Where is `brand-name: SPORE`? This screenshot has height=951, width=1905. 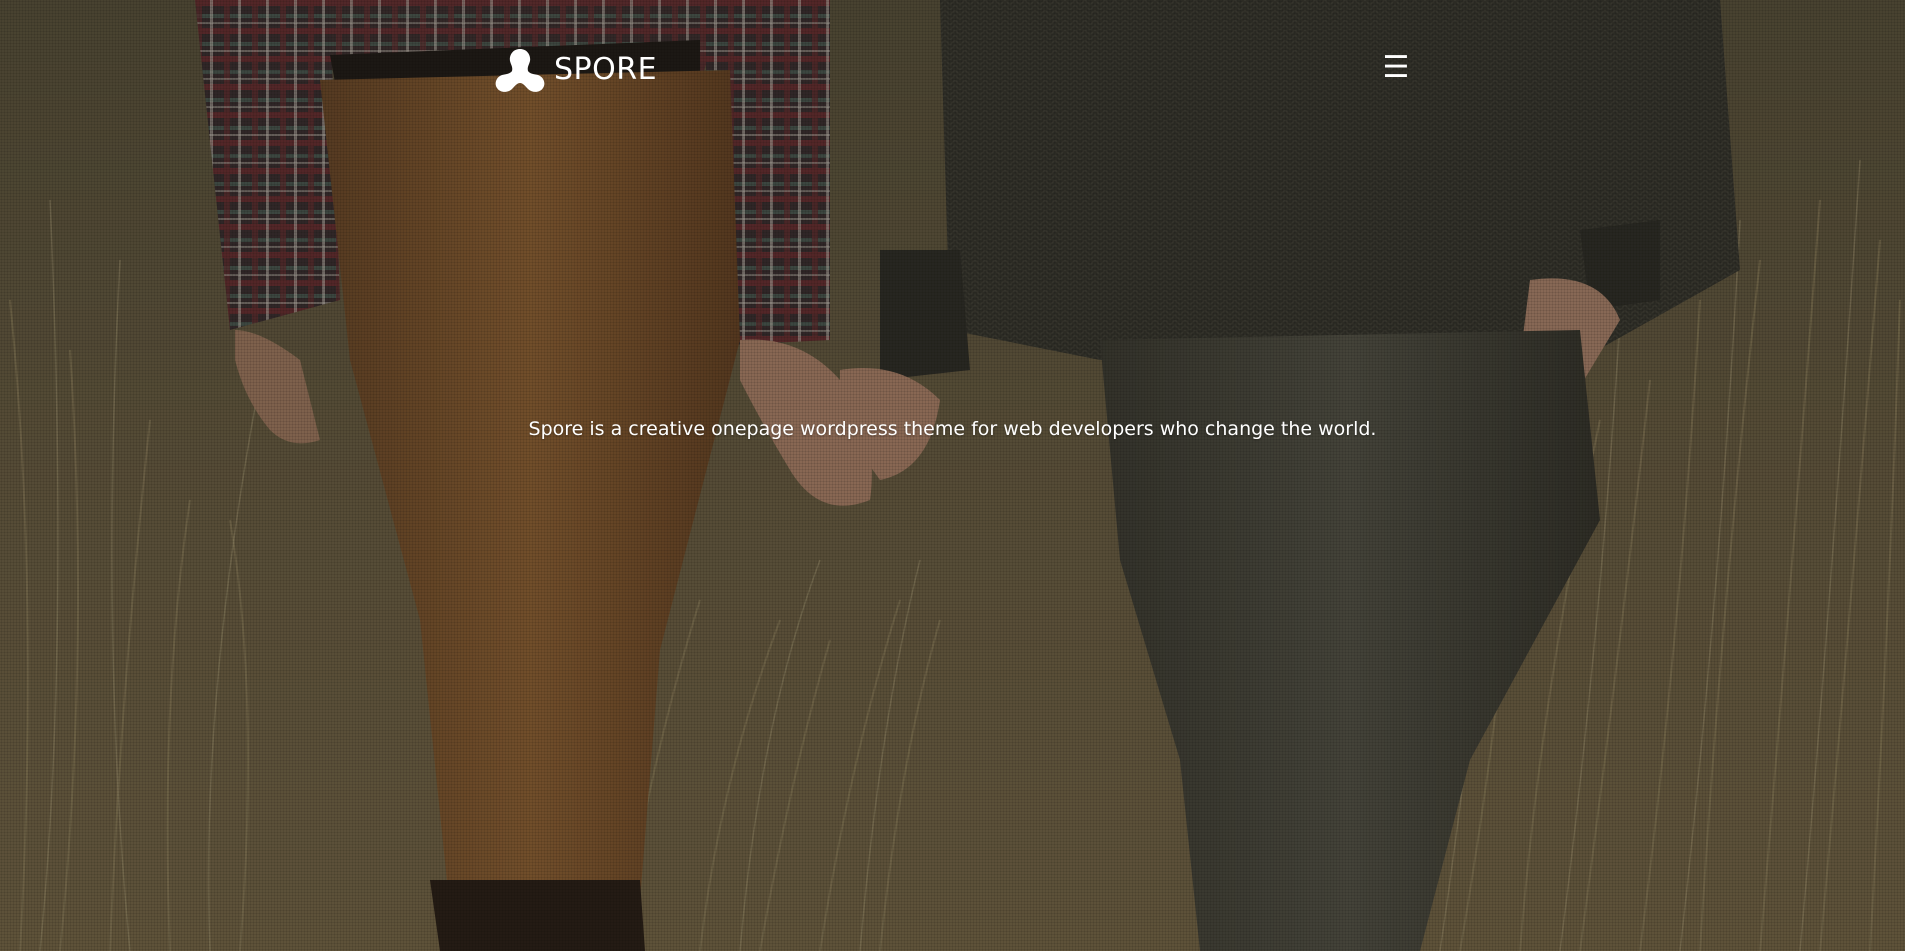
brand-name: SPORE is located at coordinates (606, 69).